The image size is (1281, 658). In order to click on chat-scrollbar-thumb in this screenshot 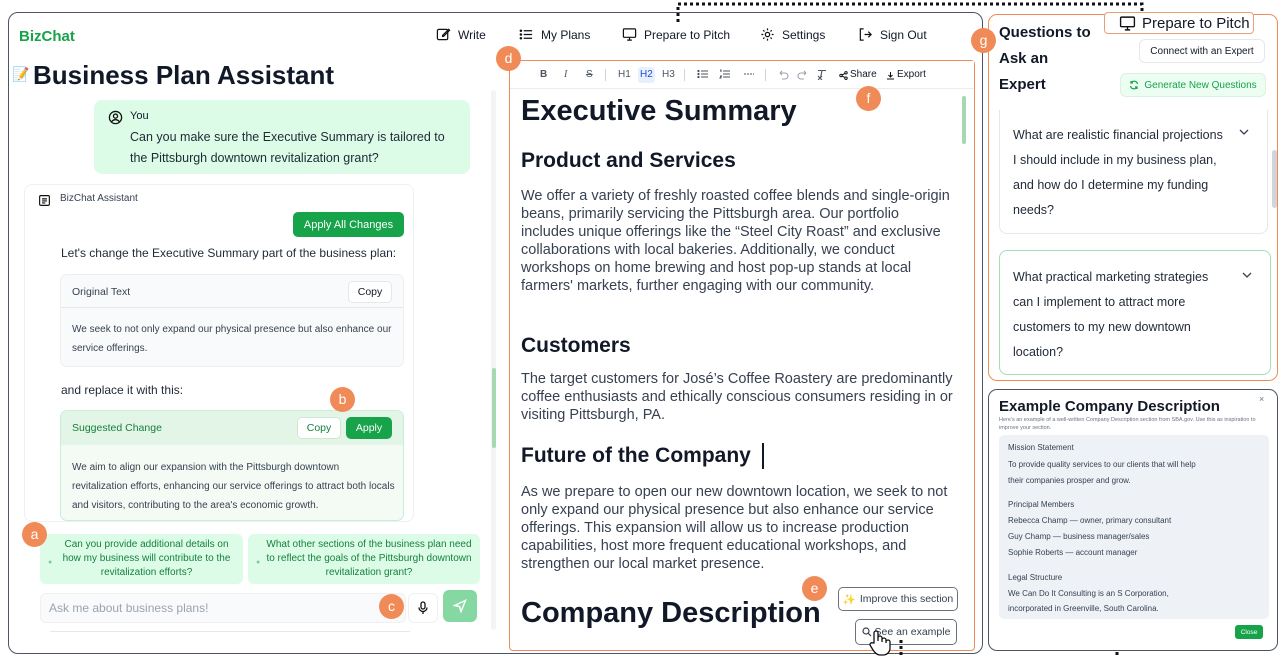, I will do `click(494, 408)`.